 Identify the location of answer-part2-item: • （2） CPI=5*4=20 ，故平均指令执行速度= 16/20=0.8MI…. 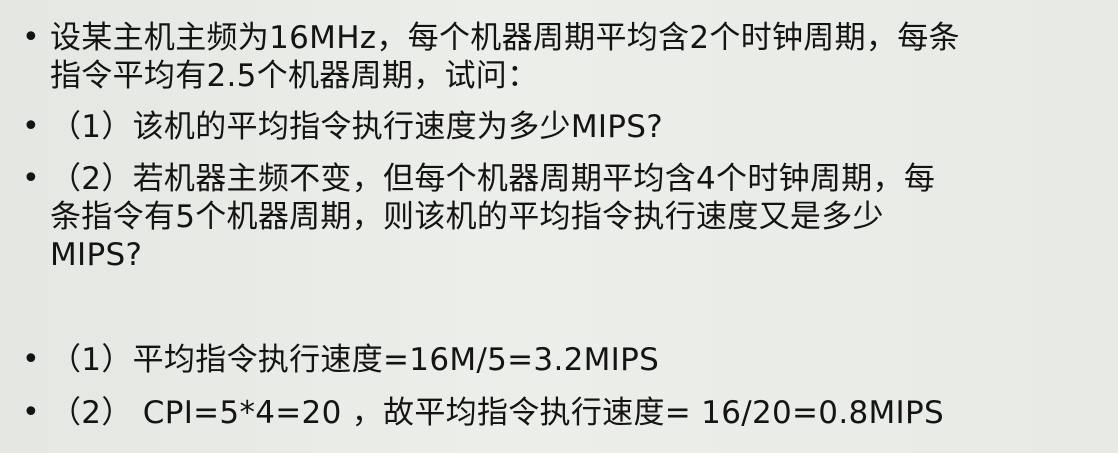
(483, 413).